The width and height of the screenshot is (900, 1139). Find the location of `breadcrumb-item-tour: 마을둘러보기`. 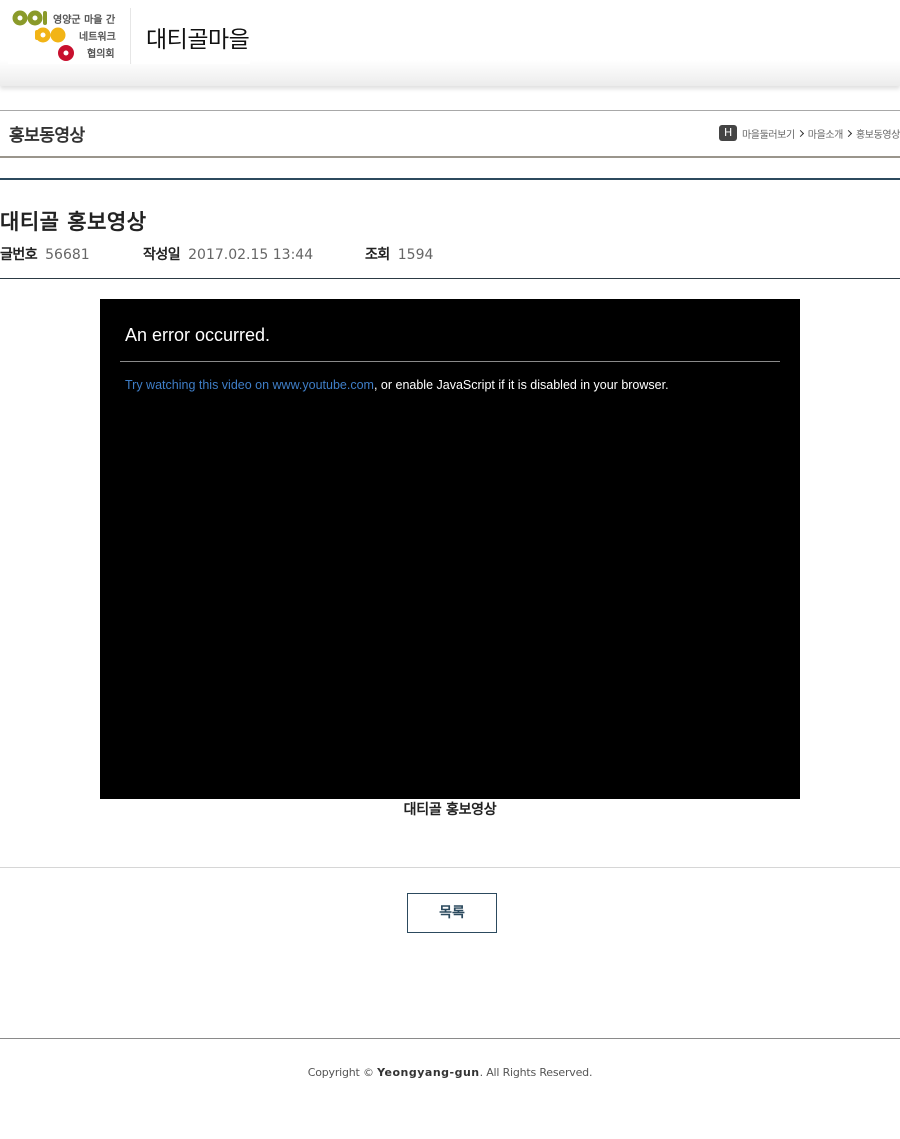

breadcrumb-item-tour: 마을둘러보기 is located at coordinates (768, 133).